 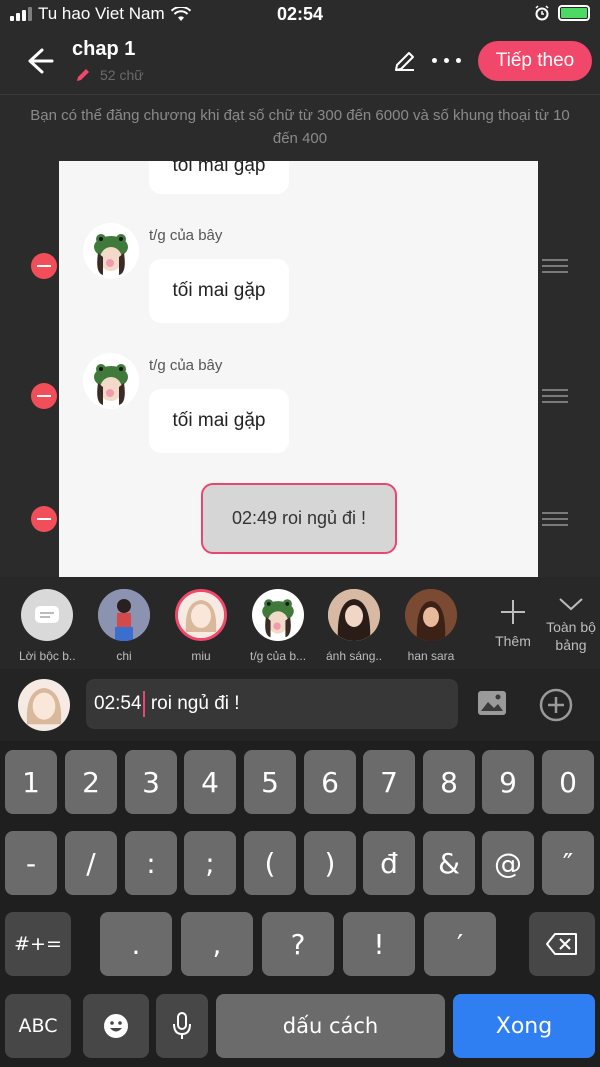 What do you see at coordinates (556, 705) in the screenshot?
I see `add-circle-icon` at bounding box center [556, 705].